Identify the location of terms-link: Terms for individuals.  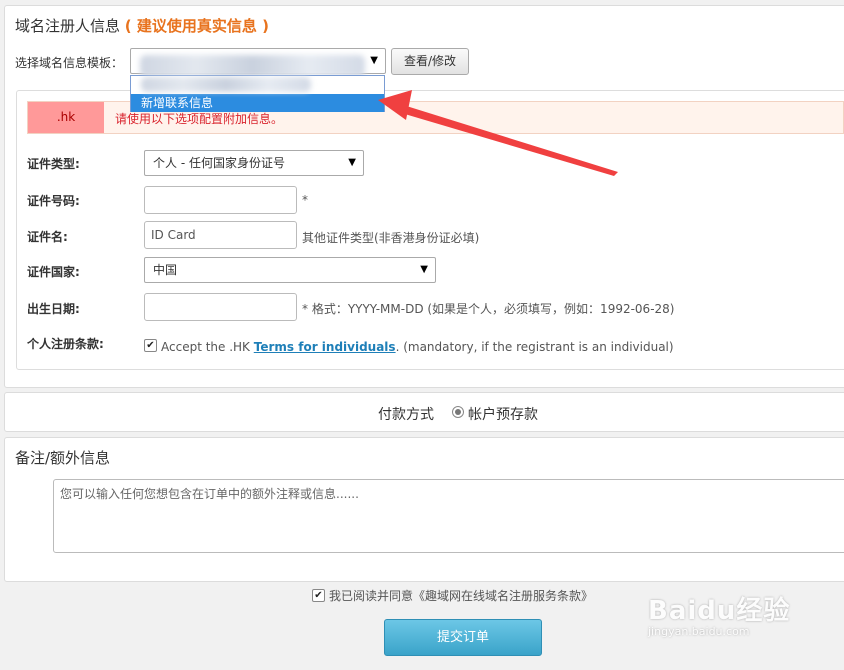
(325, 347).